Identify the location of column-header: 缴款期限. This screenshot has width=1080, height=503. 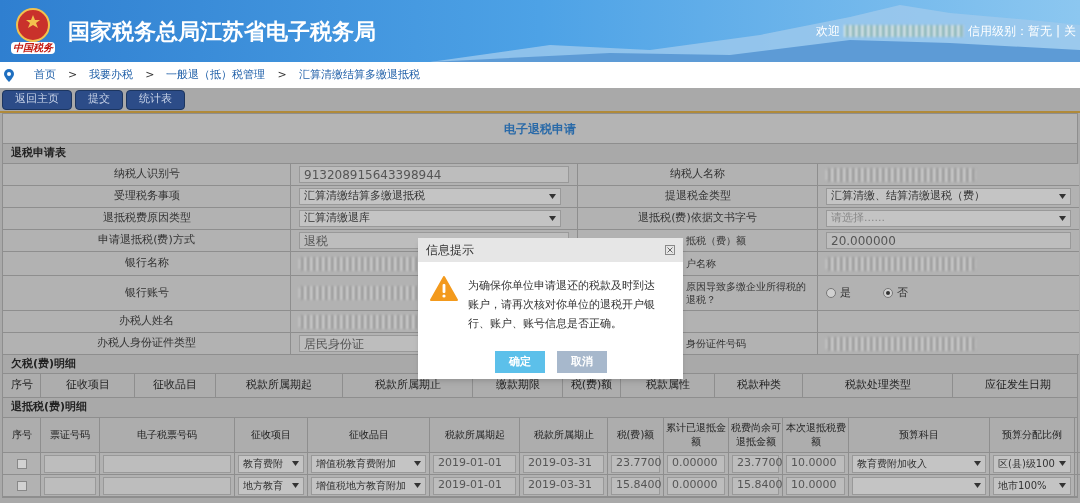
(517, 385).